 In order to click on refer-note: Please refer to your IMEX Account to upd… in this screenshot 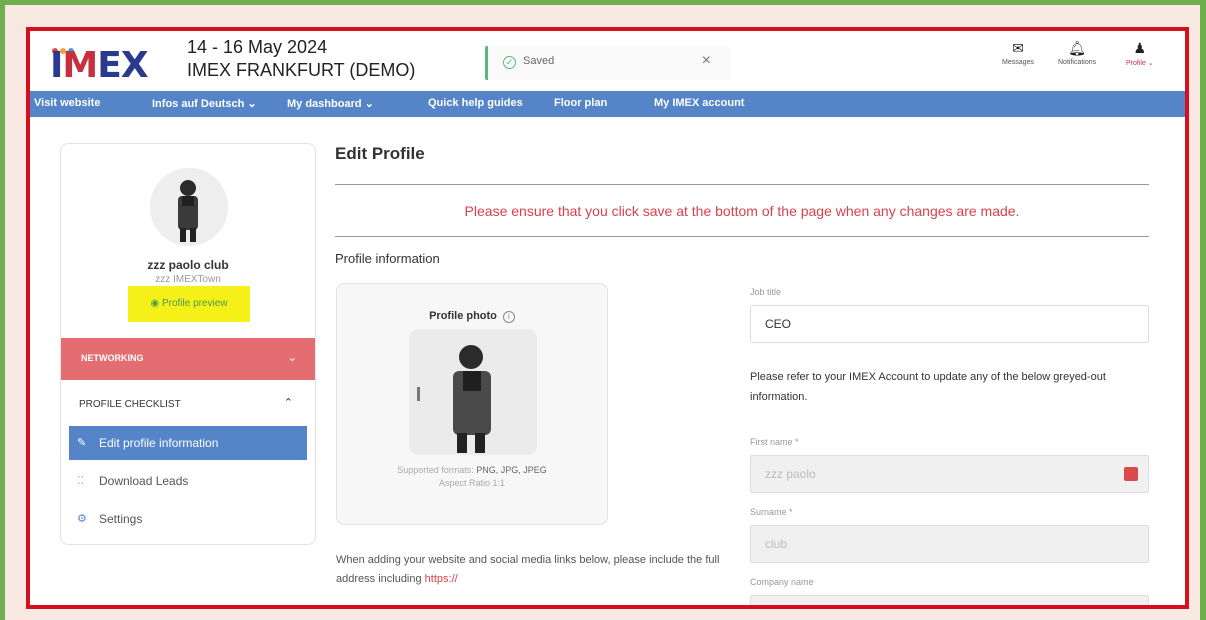, I will do `click(928, 387)`.